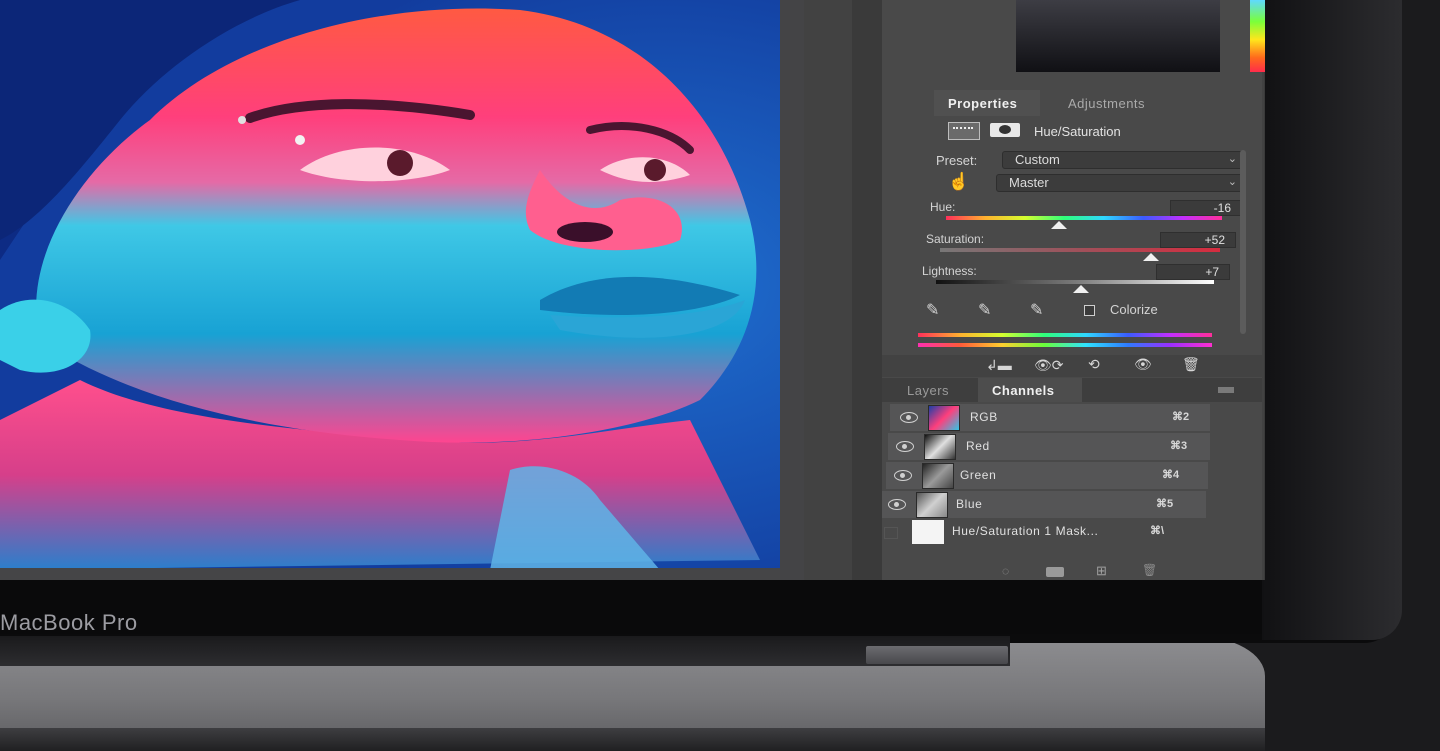 This screenshot has width=1440, height=751. I want to click on eyedropper-plus-icon: ✎, so click(984, 310).